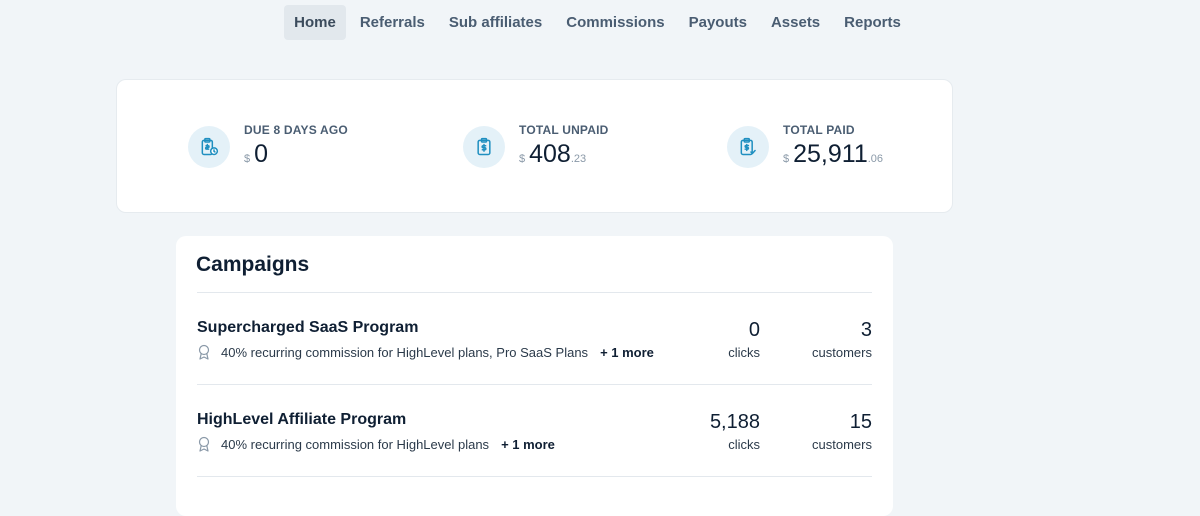 The width and height of the screenshot is (1200, 516). Describe the element at coordinates (615, 22) in the screenshot. I see `nav-commissions: Commissions` at that location.